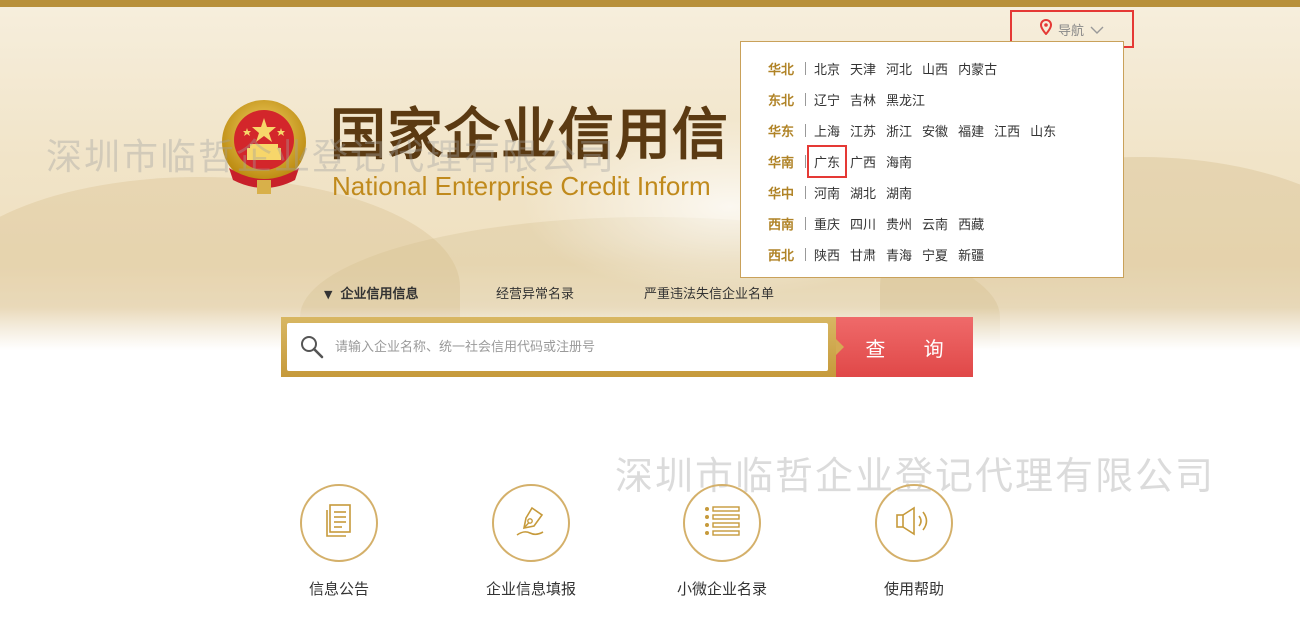 The height and width of the screenshot is (640, 1300). I want to click on site-subtitle-english: National Enterprise Credit Inform, so click(521, 186).